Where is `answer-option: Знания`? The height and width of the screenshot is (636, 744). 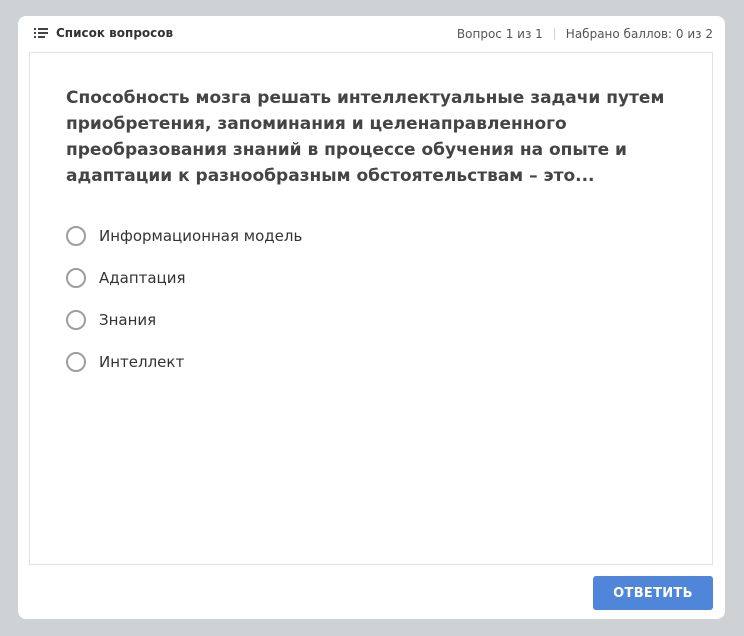
answer-option: Знания is located at coordinates (184, 320).